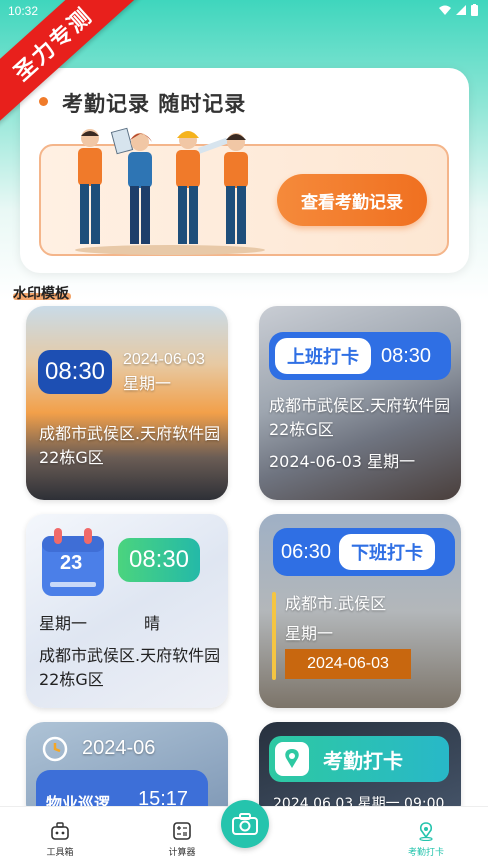 Image resolution: width=488 pixels, height=868 pixels. What do you see at coordinates (60, 831) in the screenshot?
I see `toolbox-icon` at bounding box center [60, 831].